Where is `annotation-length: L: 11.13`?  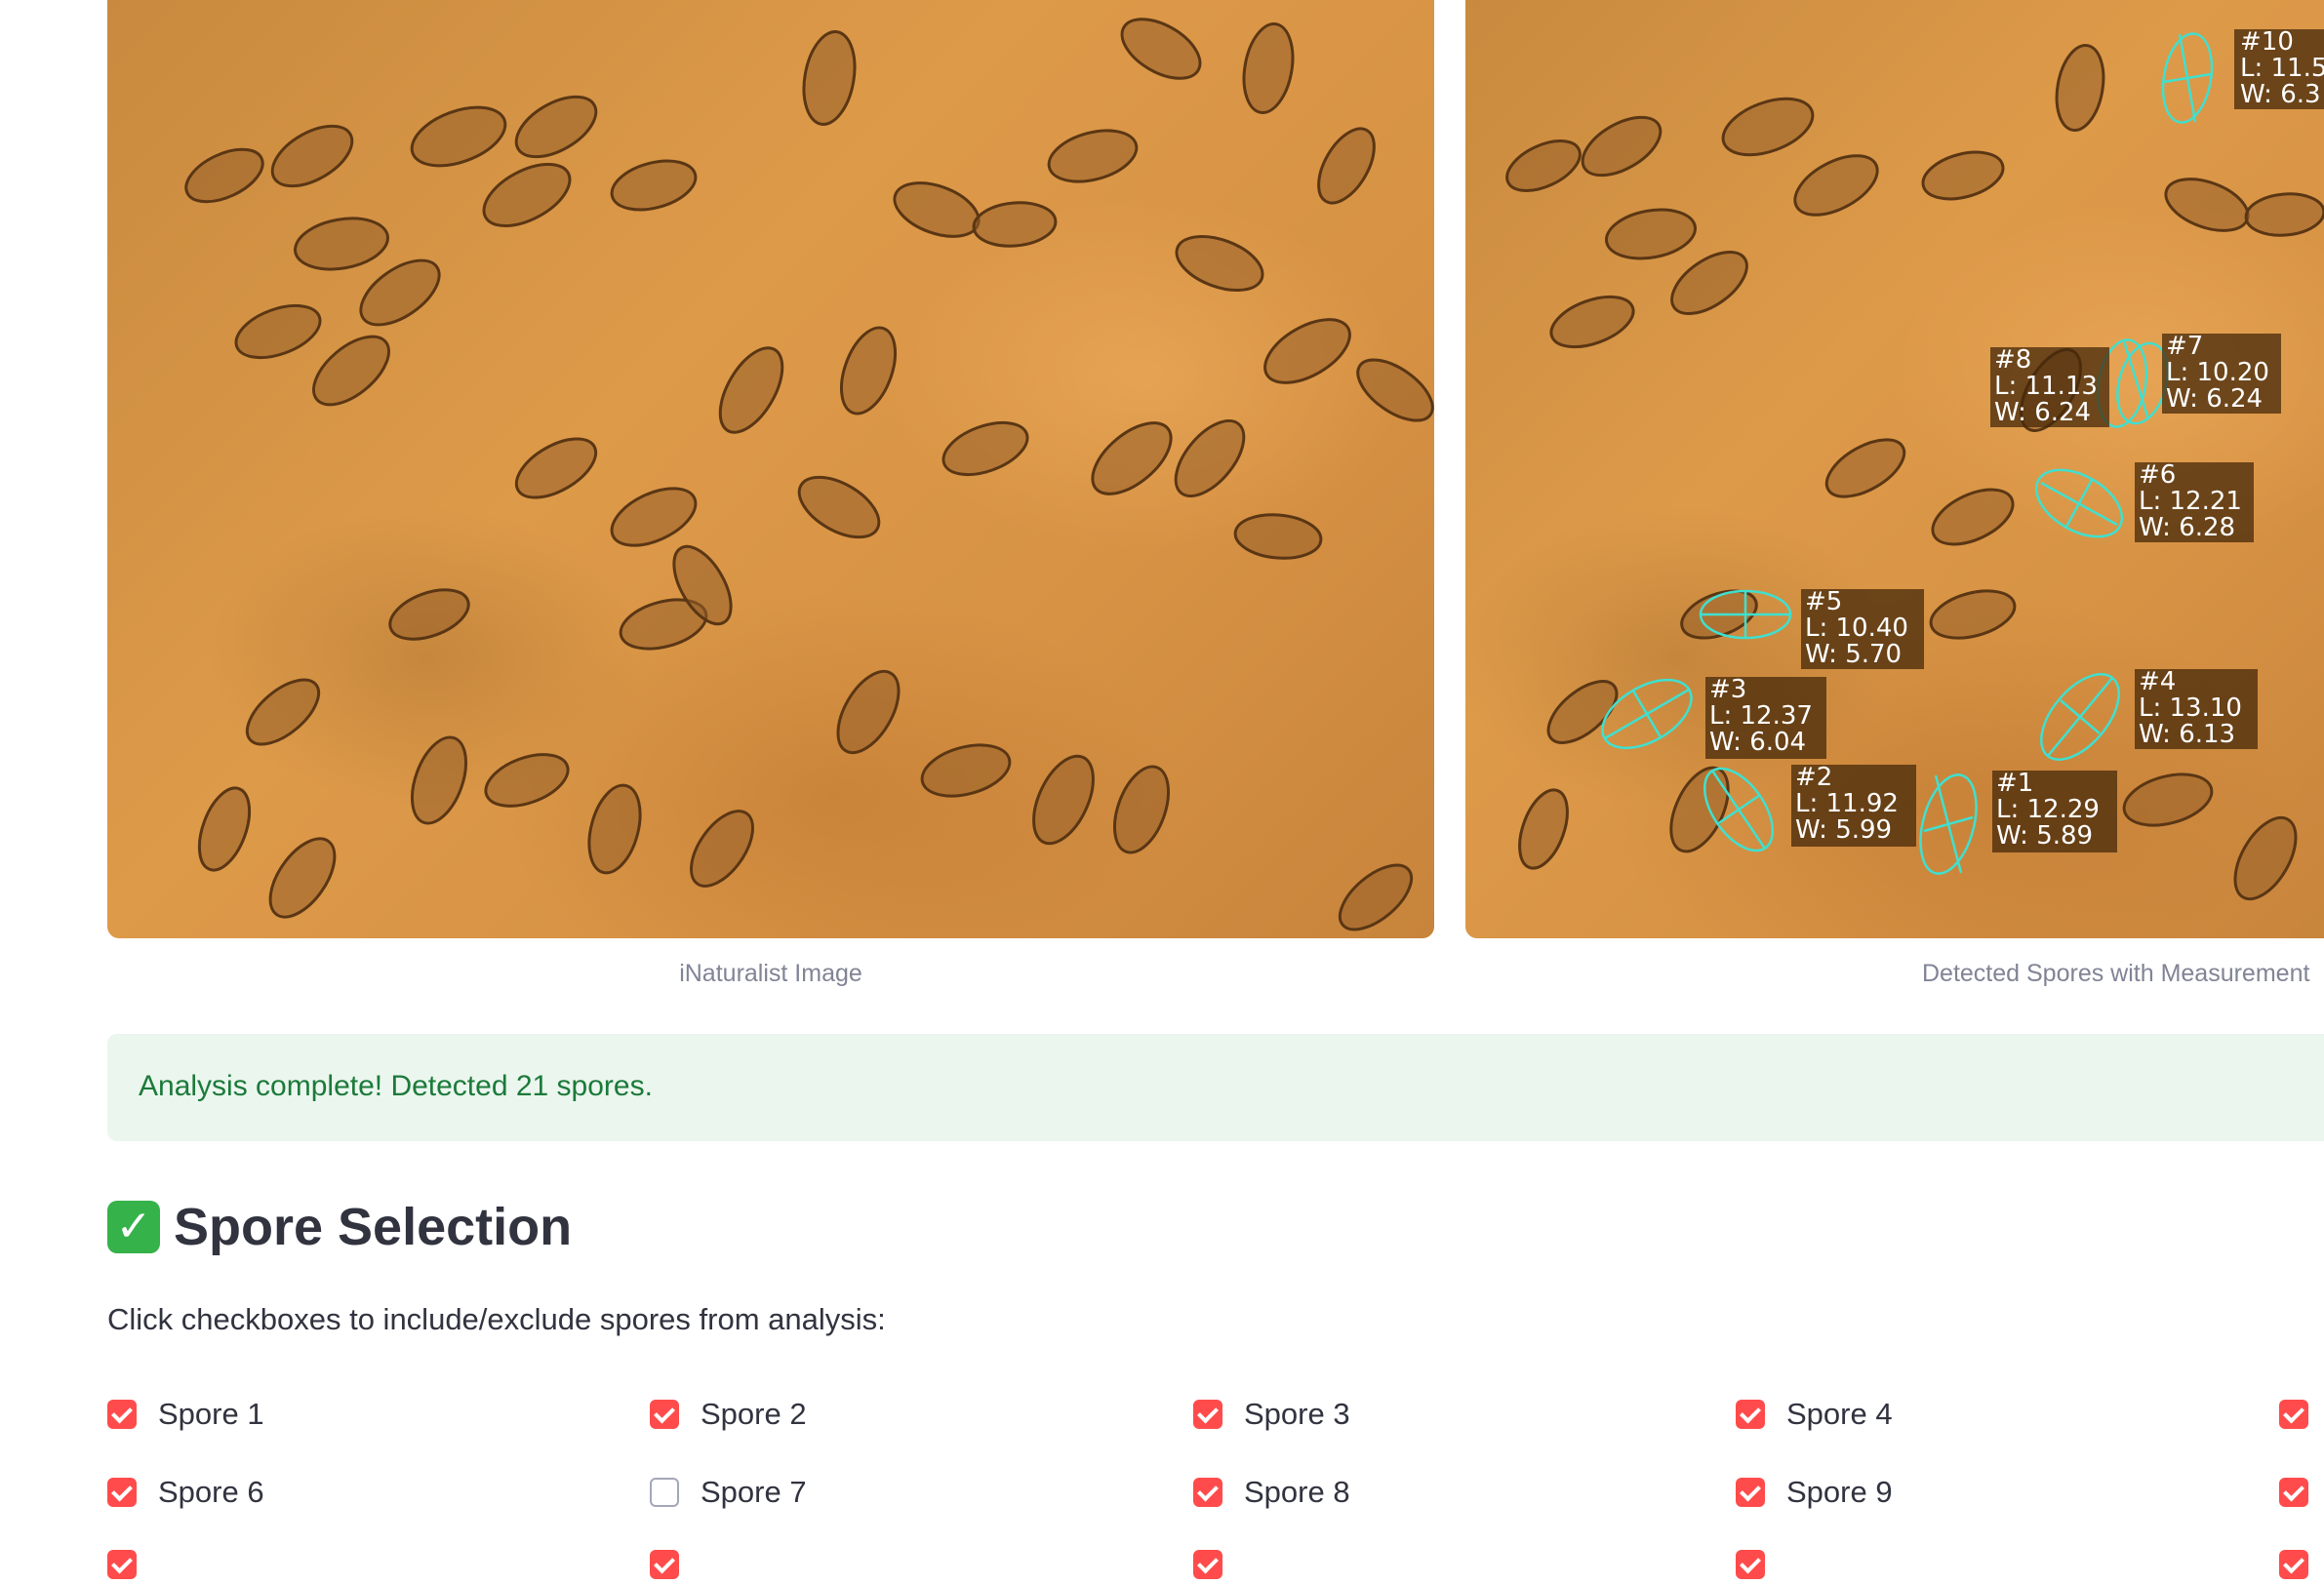 annotation-length: L: 11.13 is located at coordinates (2046, 387).